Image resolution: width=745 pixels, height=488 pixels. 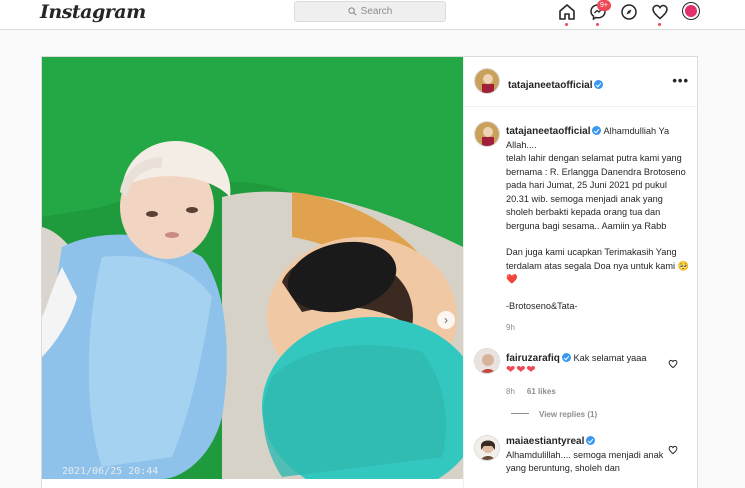 I want to click on messages-dot, so click(x=597, y=24).